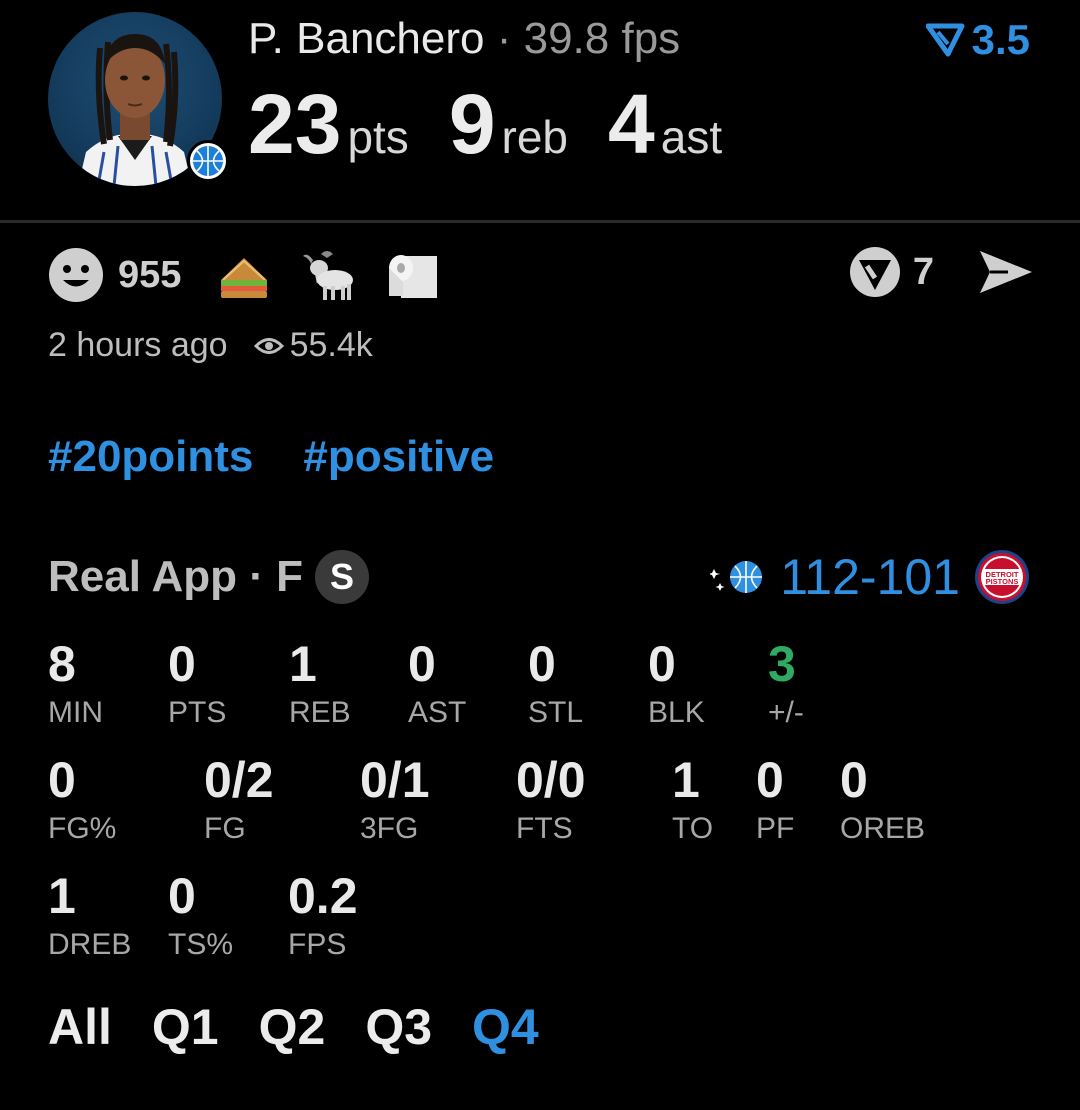 Image resolution: width=1080 pixels, height=1110 pixels. What do you see at coordinates (317, 944) in the screenshot?
I see `stat-label: FPS` at bounding box center [317, 944].